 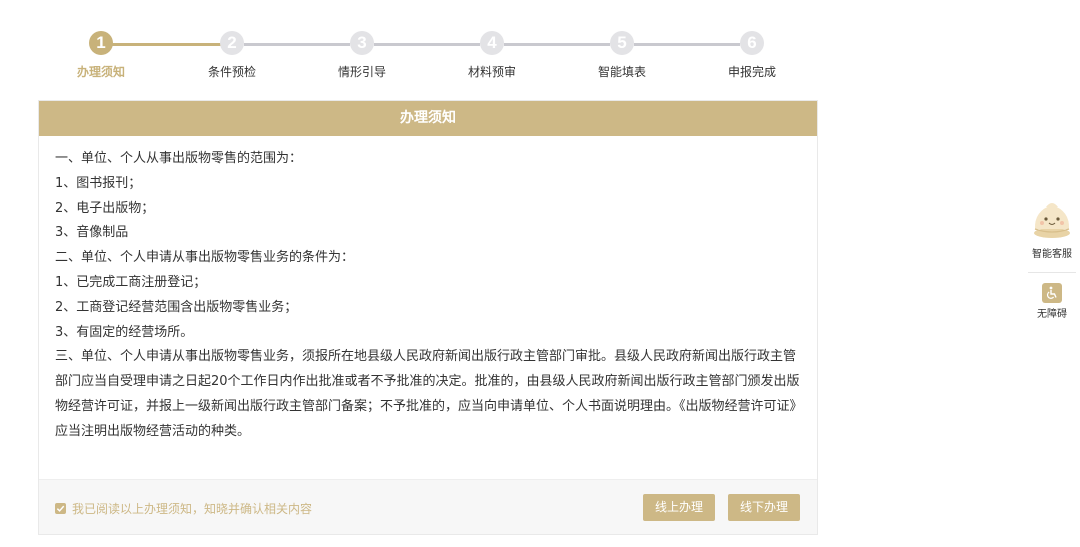 What do you see at coordinates (192, 509) in the screenshot?
I see `agree-text: 我已阅读以上办理须知，知晓并确认相关内容` at bounding box center [192, 509].